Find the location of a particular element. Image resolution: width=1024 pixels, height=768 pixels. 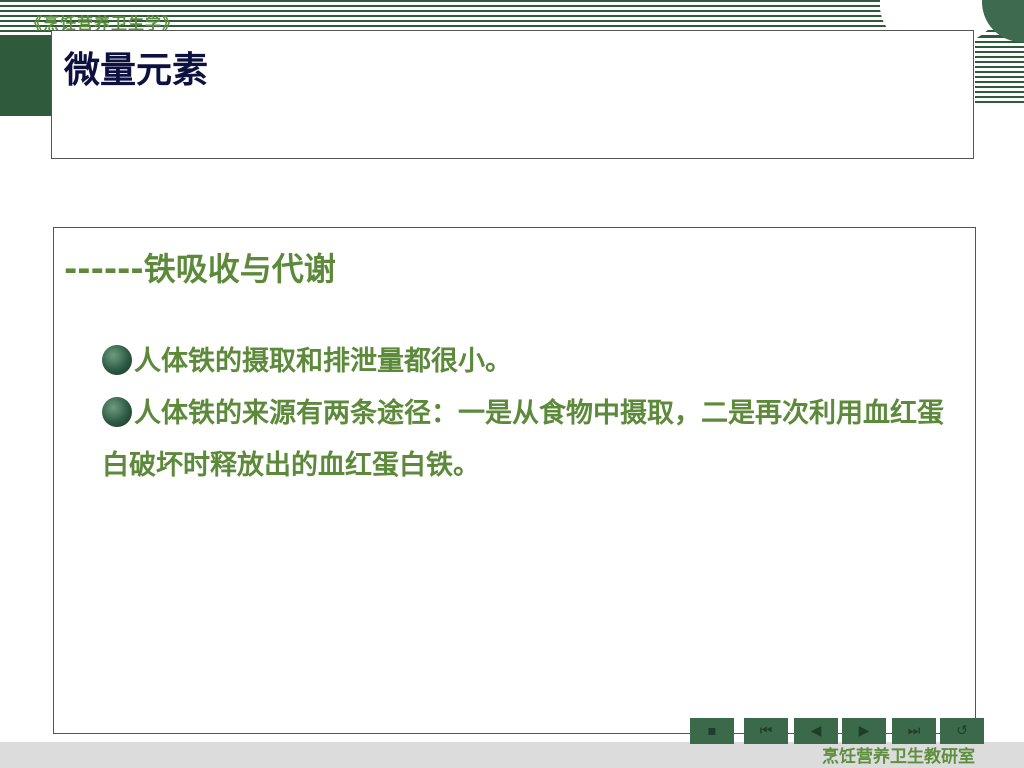

next-button: ▶ is located at coordinates (864, 731).